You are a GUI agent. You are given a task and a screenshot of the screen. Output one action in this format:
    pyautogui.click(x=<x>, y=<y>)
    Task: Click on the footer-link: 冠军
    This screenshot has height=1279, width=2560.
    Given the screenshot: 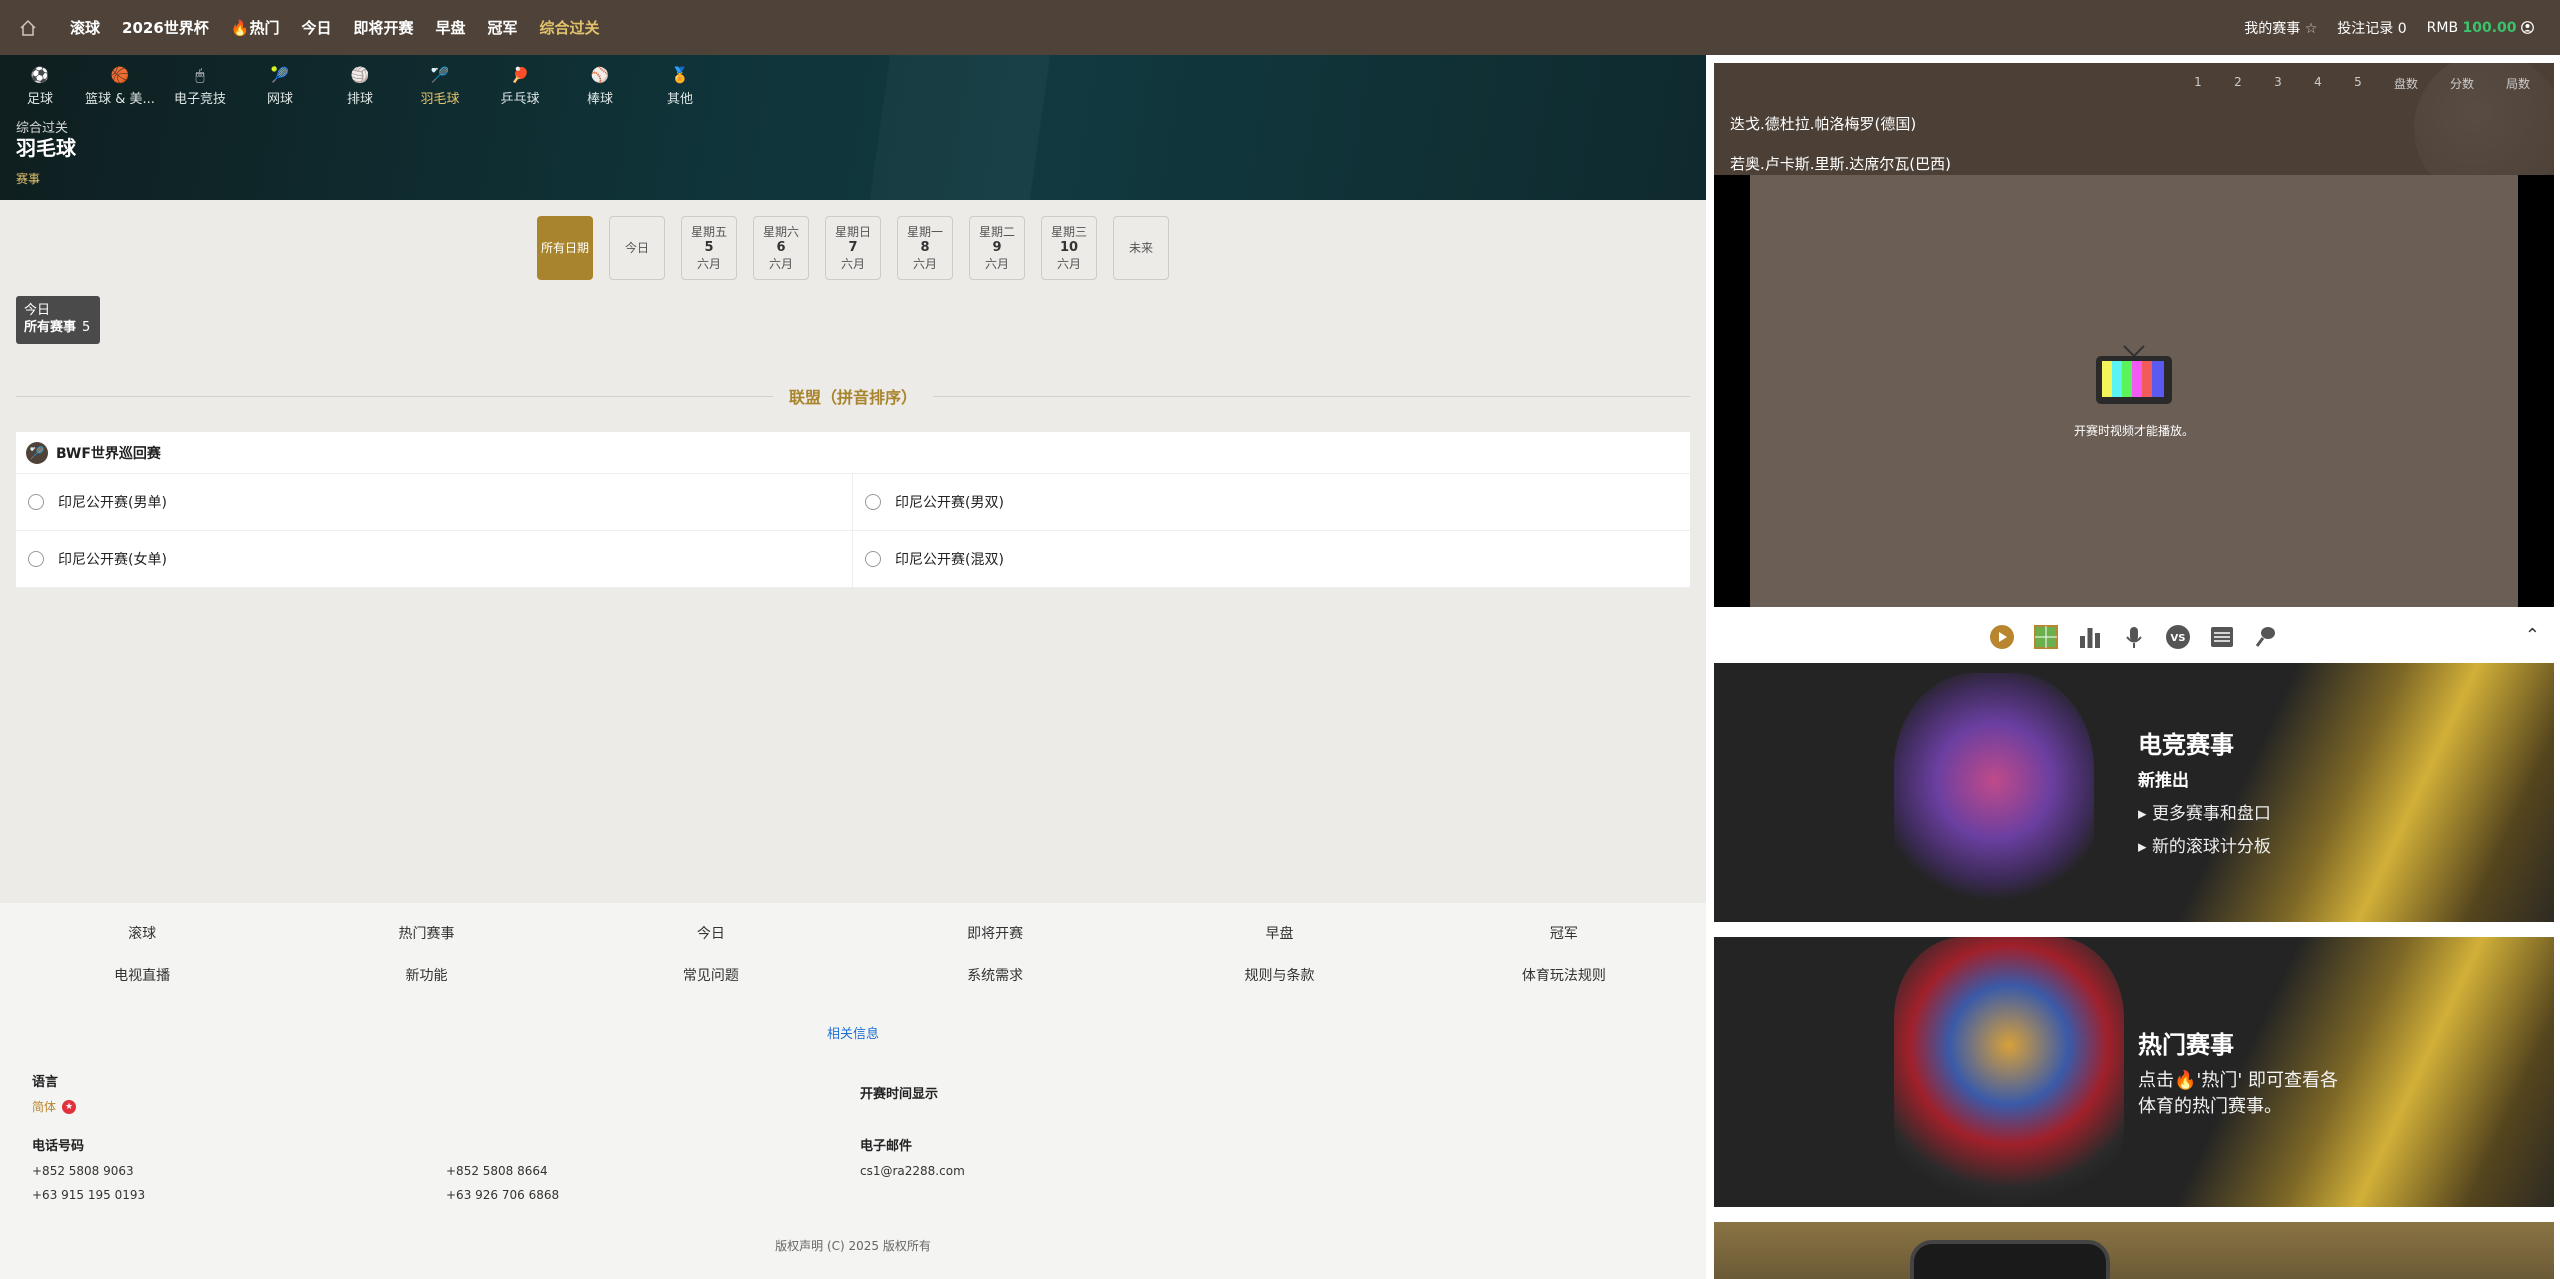 What is the action you would take?
    pyautogui.click(x=1564, y=933)
    